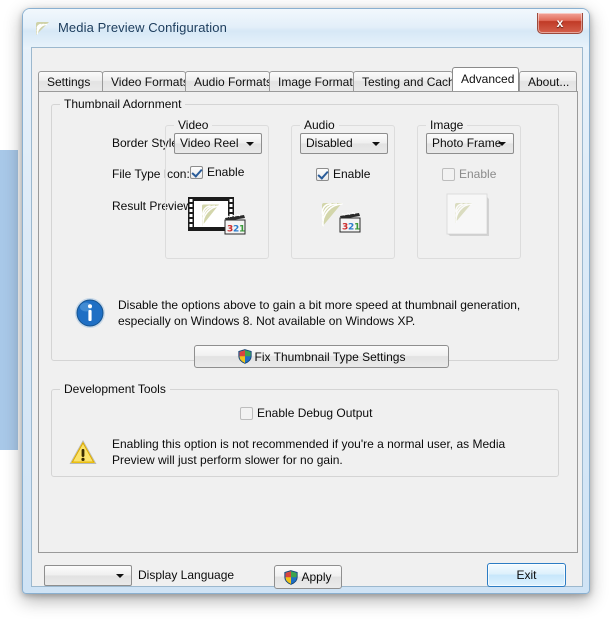 This screenshot has width=612, height=628. Describe the element at coordinates (209, 143) in the screenshot. I see `combo-value: Video Reel` at that location.